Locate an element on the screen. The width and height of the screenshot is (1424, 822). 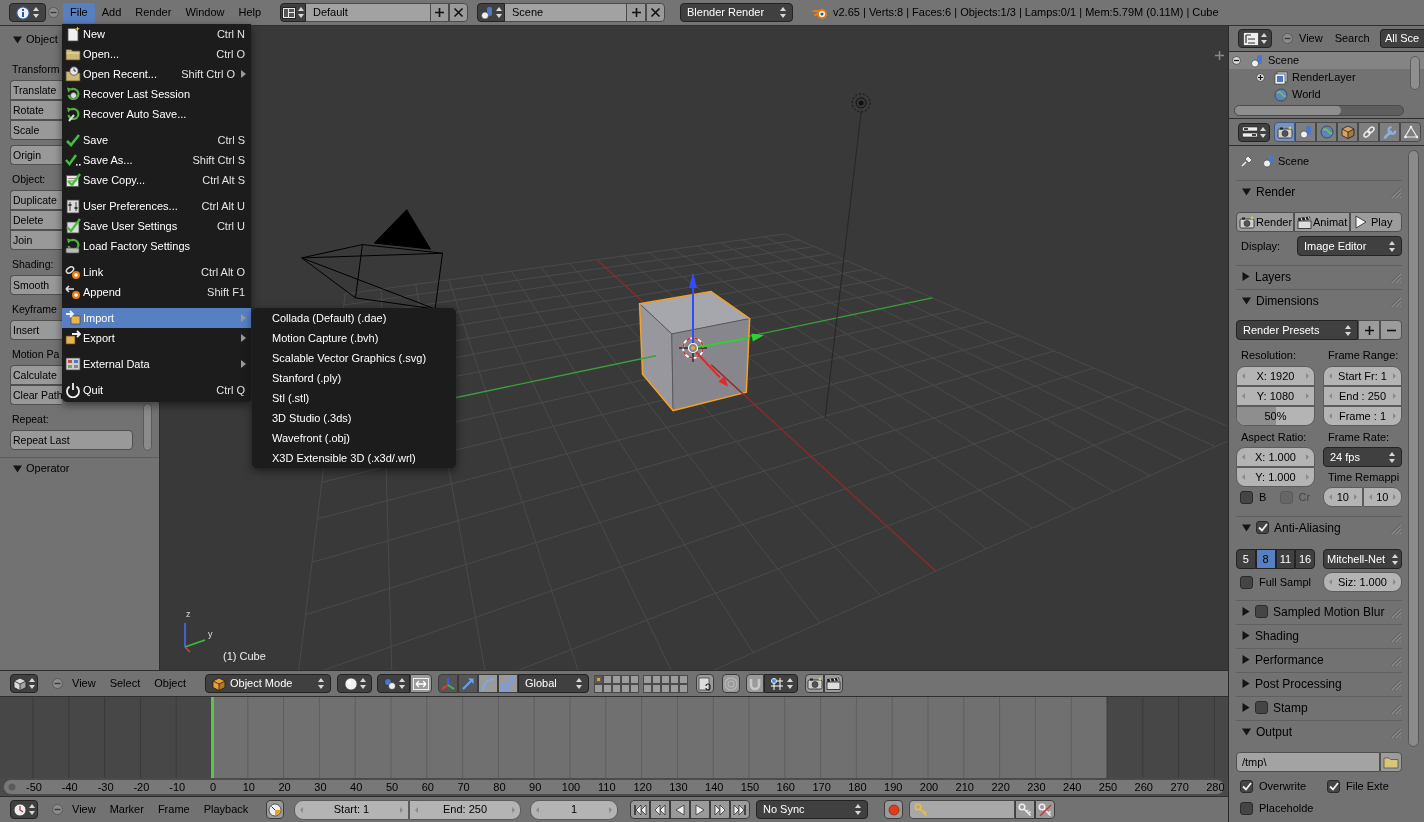
percentage-slider: 50% is located at coordinates (1275, 416).